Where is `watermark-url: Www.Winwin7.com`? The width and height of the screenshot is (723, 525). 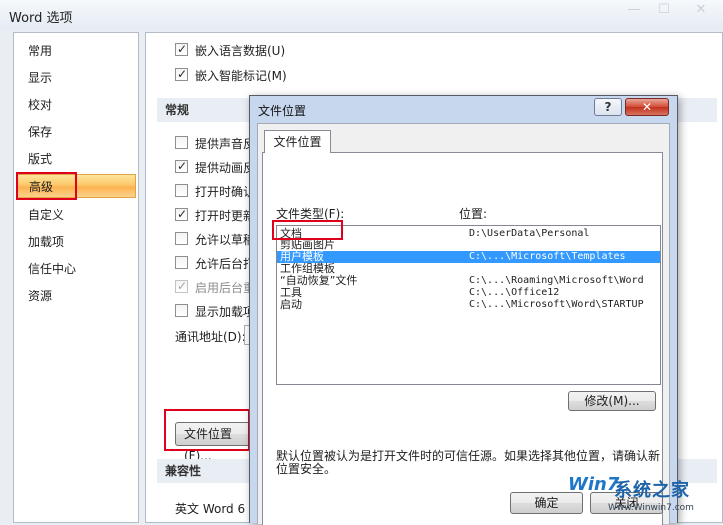 watermark-url: Www.Winwin7.com is located at coordinates (651, 508).